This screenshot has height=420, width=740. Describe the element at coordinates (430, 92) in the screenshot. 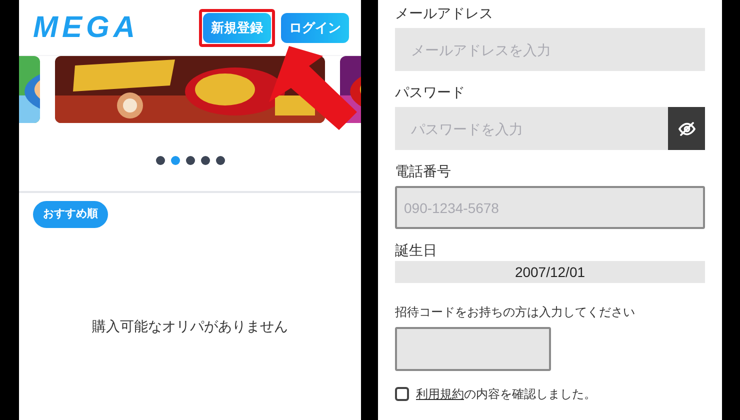

I see `field-label: パスワード` at that location.